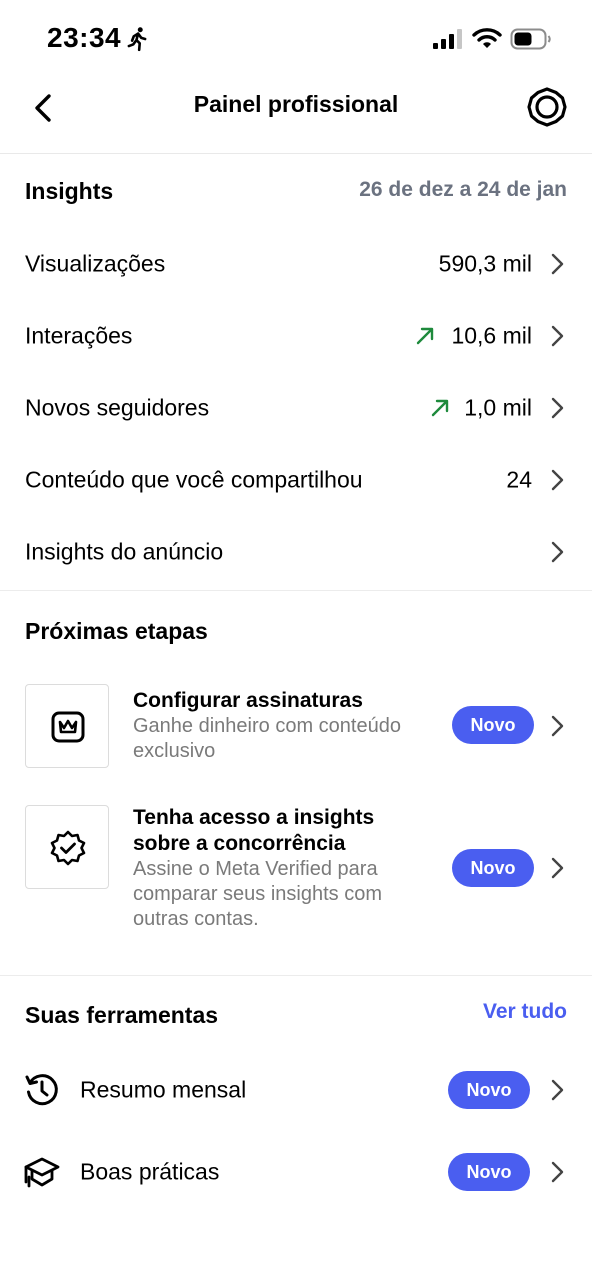  Describe the element at coordinates (296, 104) in the screenshot. I see `page-title: Painel profissional` at that location.